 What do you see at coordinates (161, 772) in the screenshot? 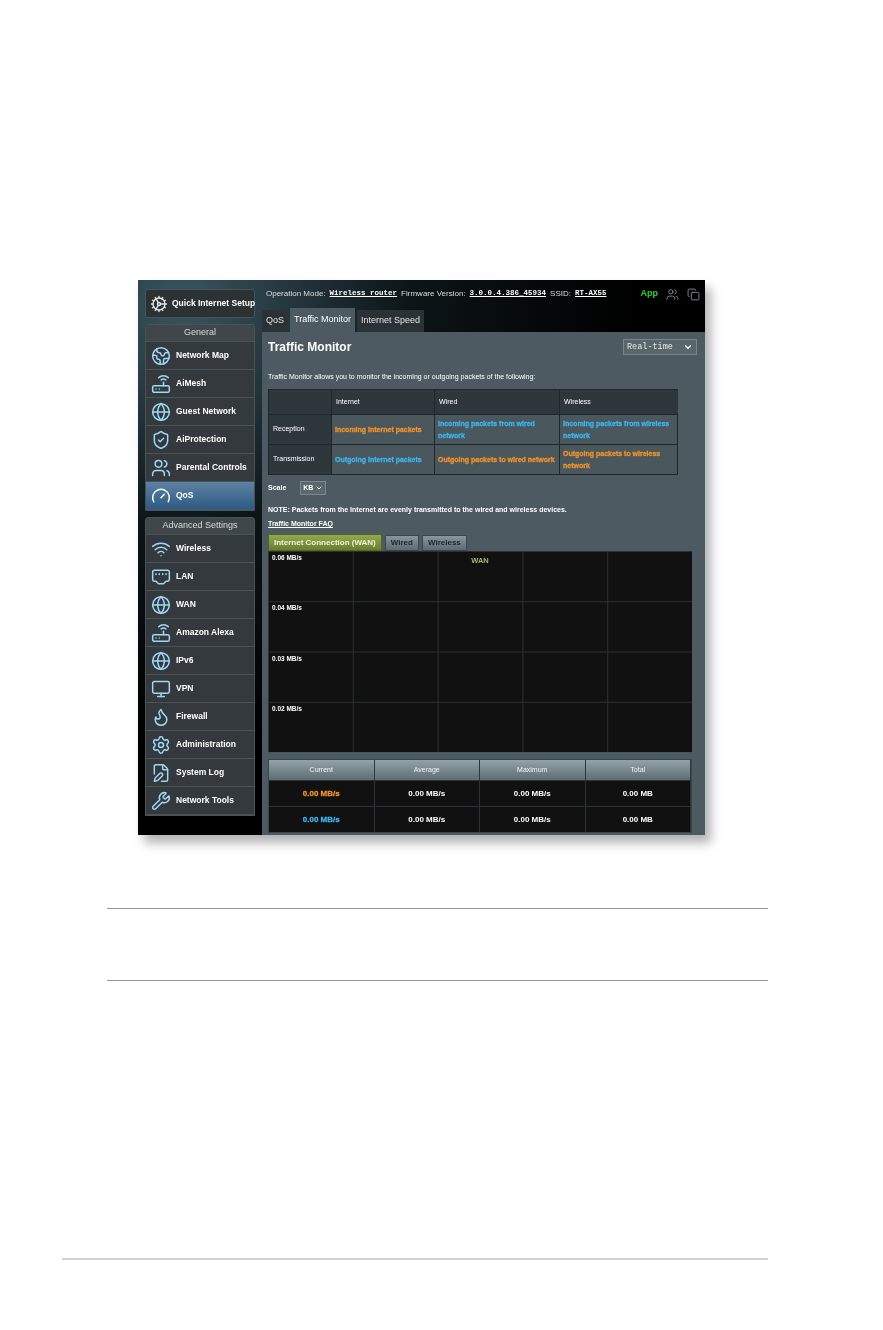
I see `file-pen-icon` at bounding box center [161, 772].